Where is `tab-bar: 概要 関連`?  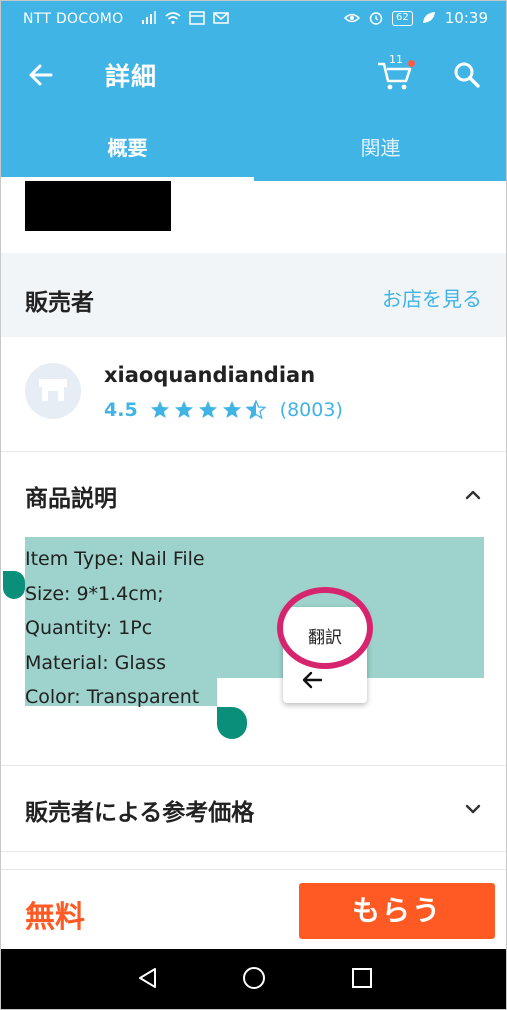 tab-bar: 概要 関連 is located at coordinates (253, 152).